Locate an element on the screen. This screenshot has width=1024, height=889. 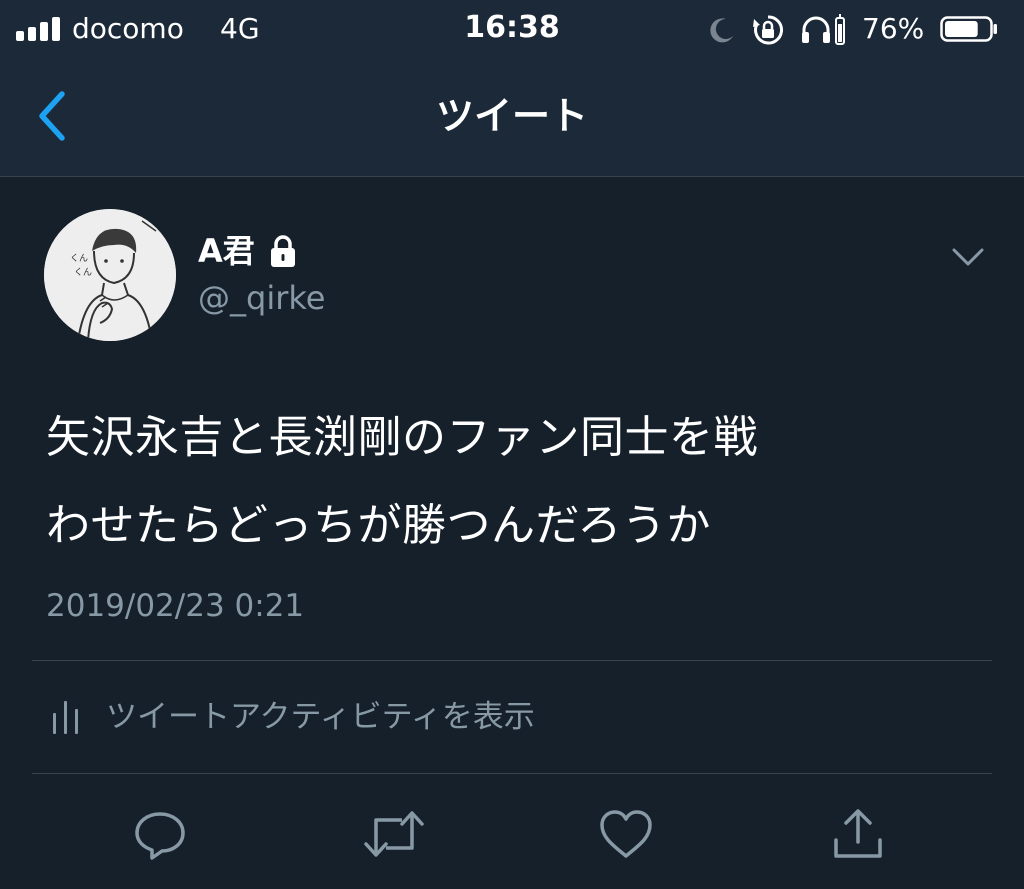
status-bar: docomo 4G 16:38 76% is located at coordinates (512, 29).